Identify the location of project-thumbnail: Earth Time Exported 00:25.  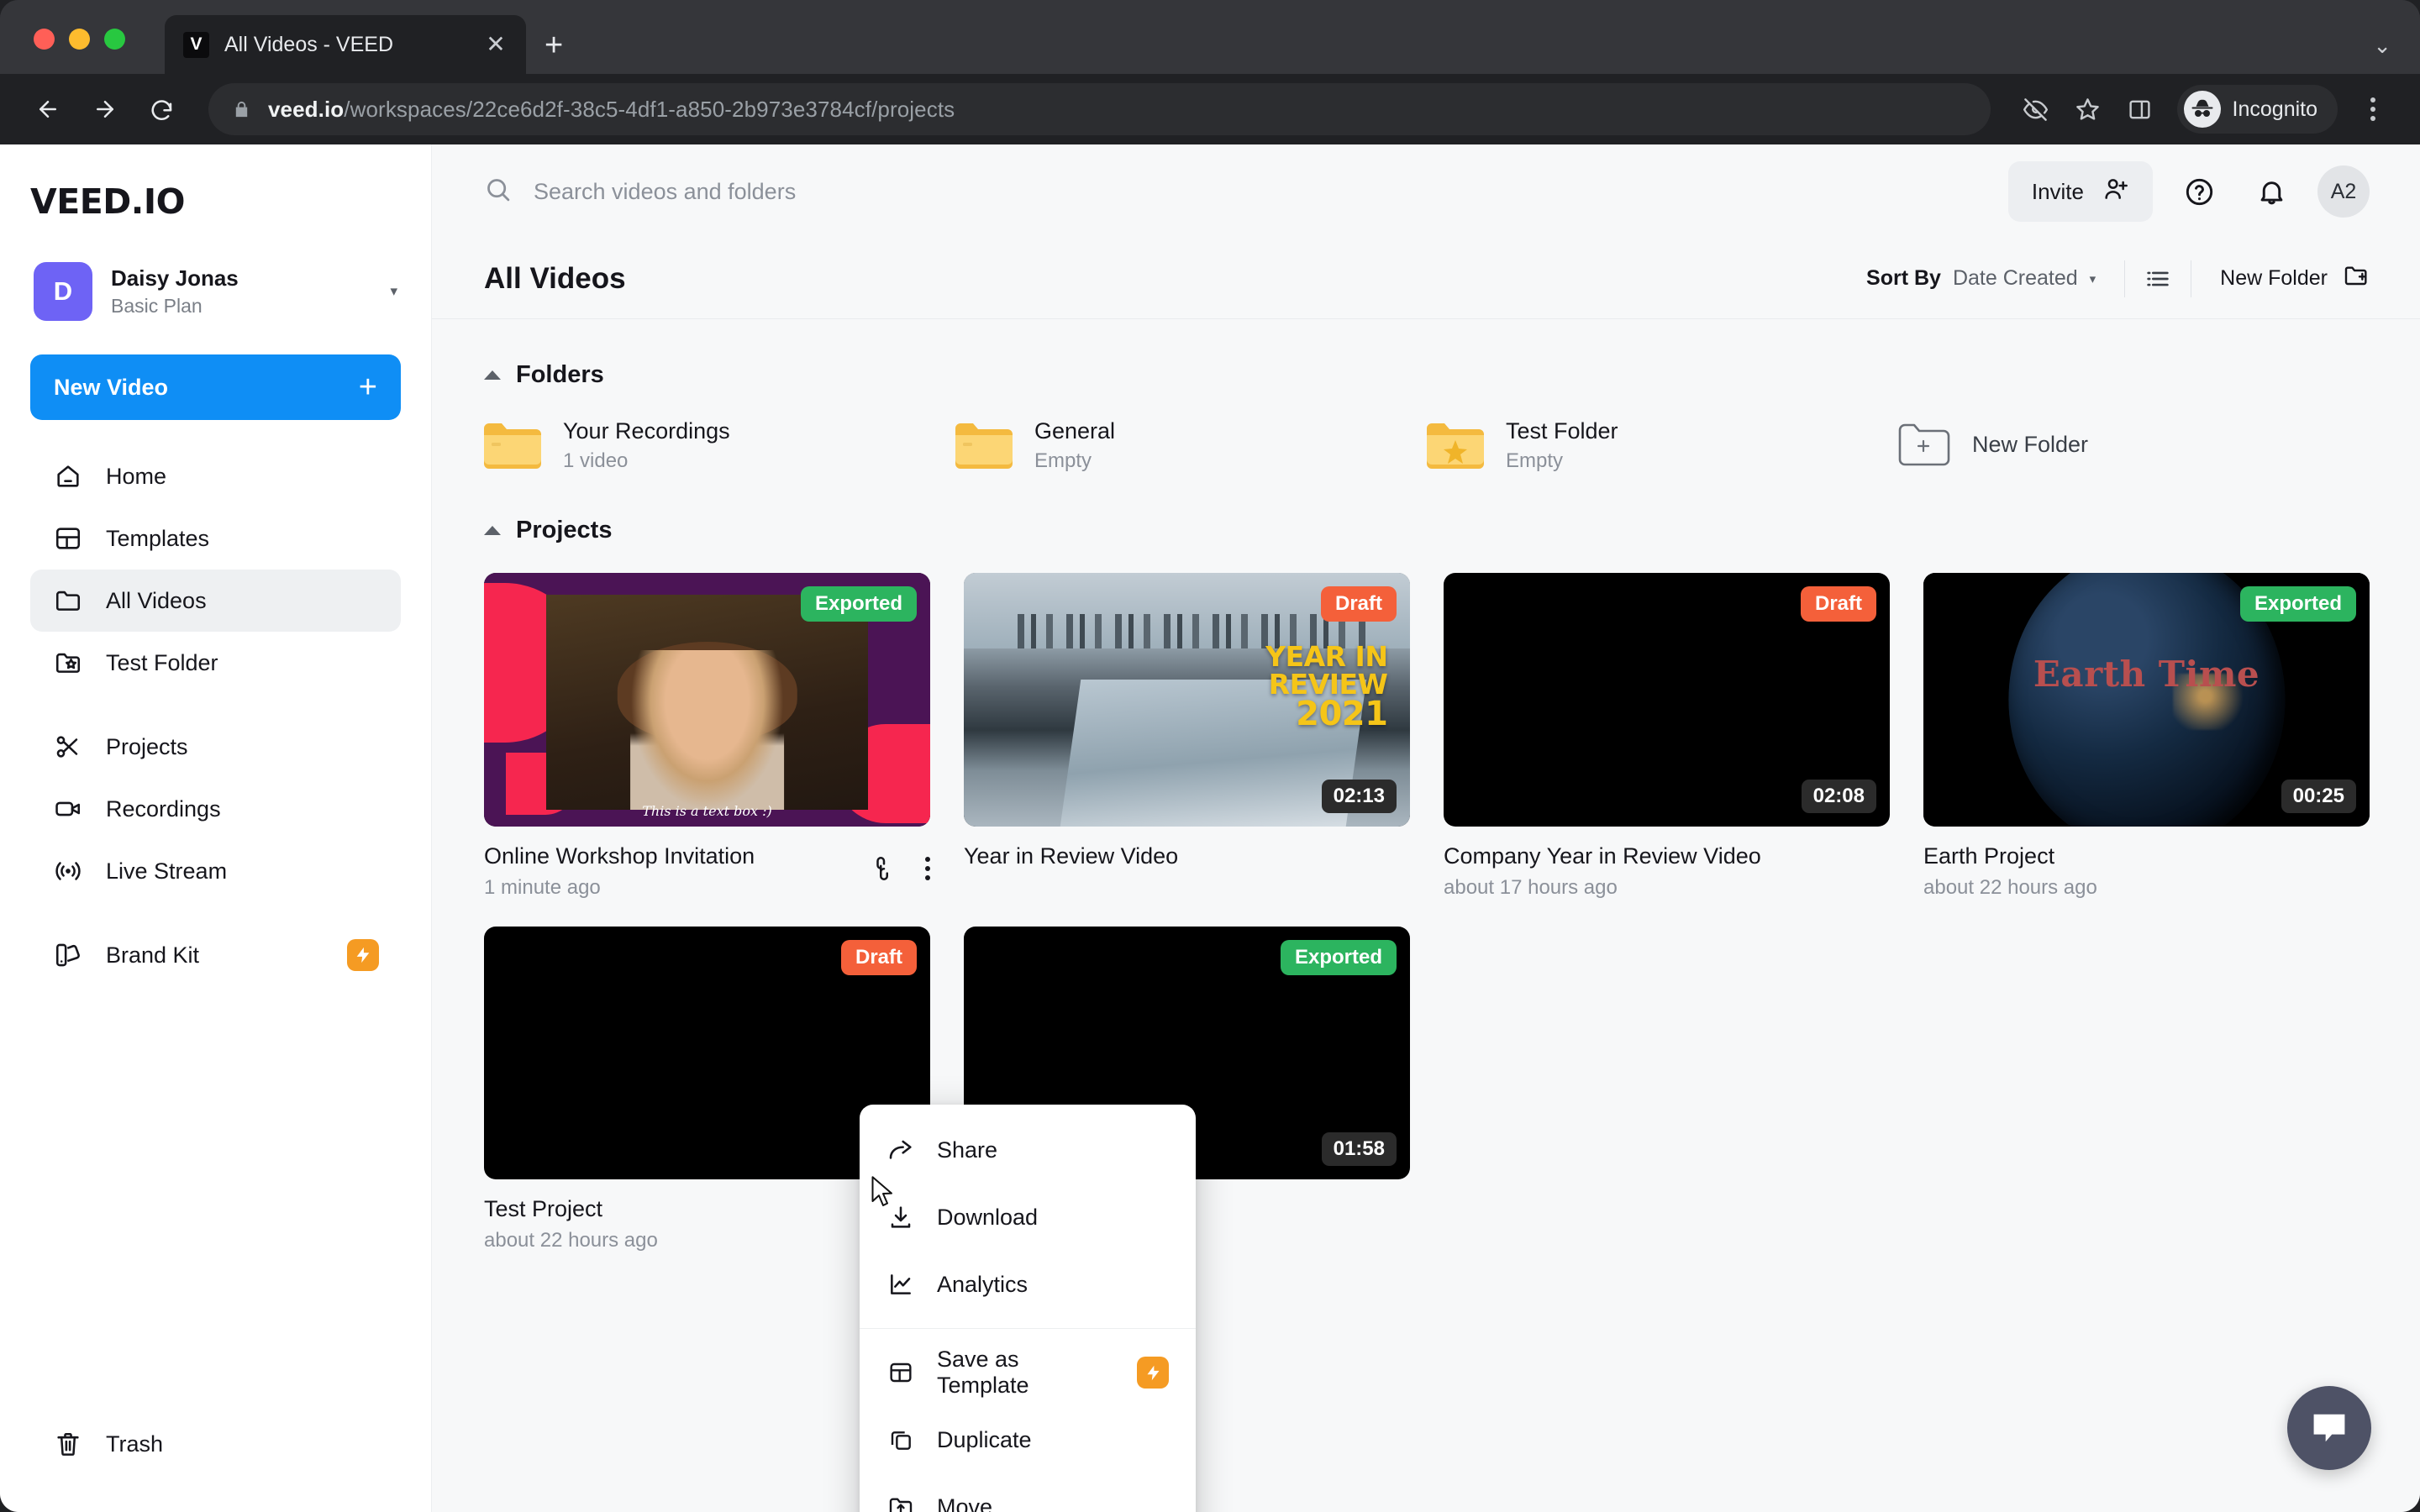
(2147, 699).